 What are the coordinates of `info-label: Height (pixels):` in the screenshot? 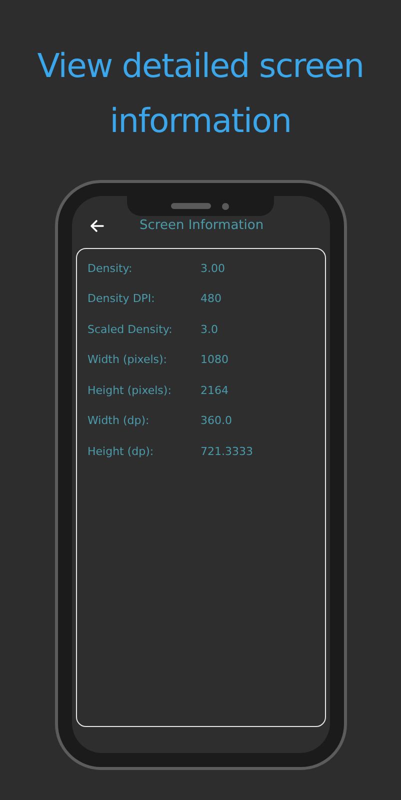 It's located at (130, 390).